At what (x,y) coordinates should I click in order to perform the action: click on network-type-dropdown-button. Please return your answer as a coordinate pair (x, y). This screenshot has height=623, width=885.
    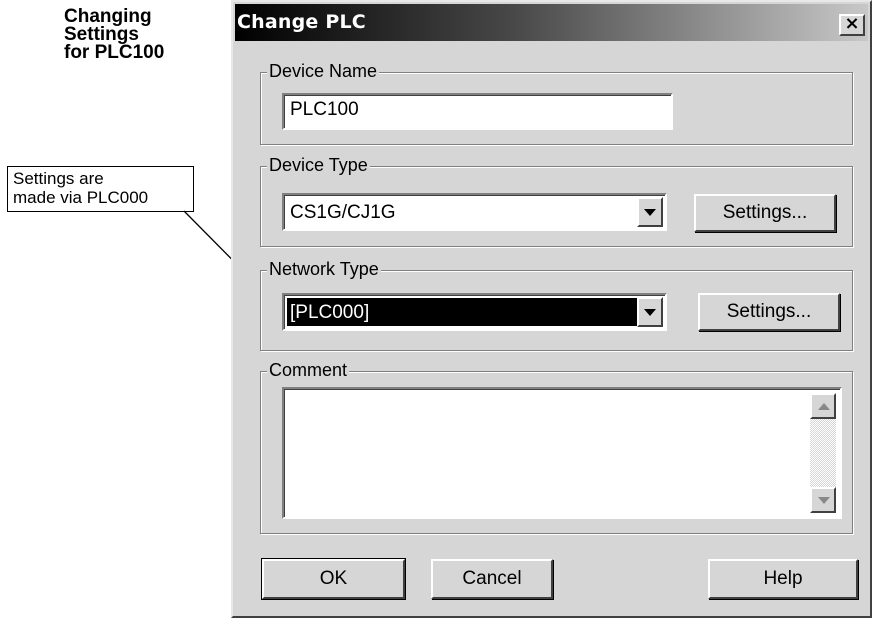
    Looking at the image, I should click on (650, 312).